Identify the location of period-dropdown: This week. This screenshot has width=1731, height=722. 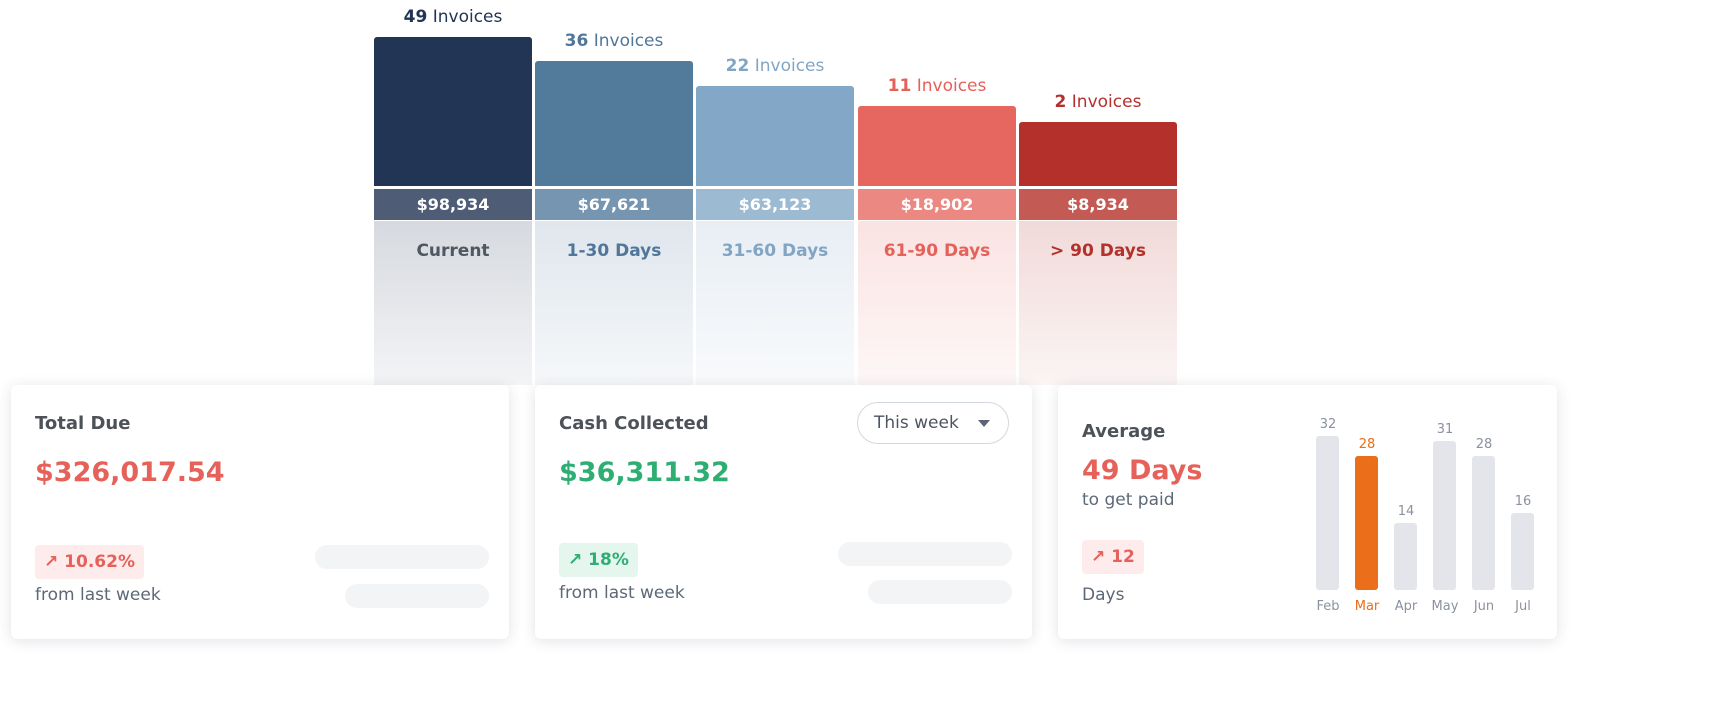
(933, 423).